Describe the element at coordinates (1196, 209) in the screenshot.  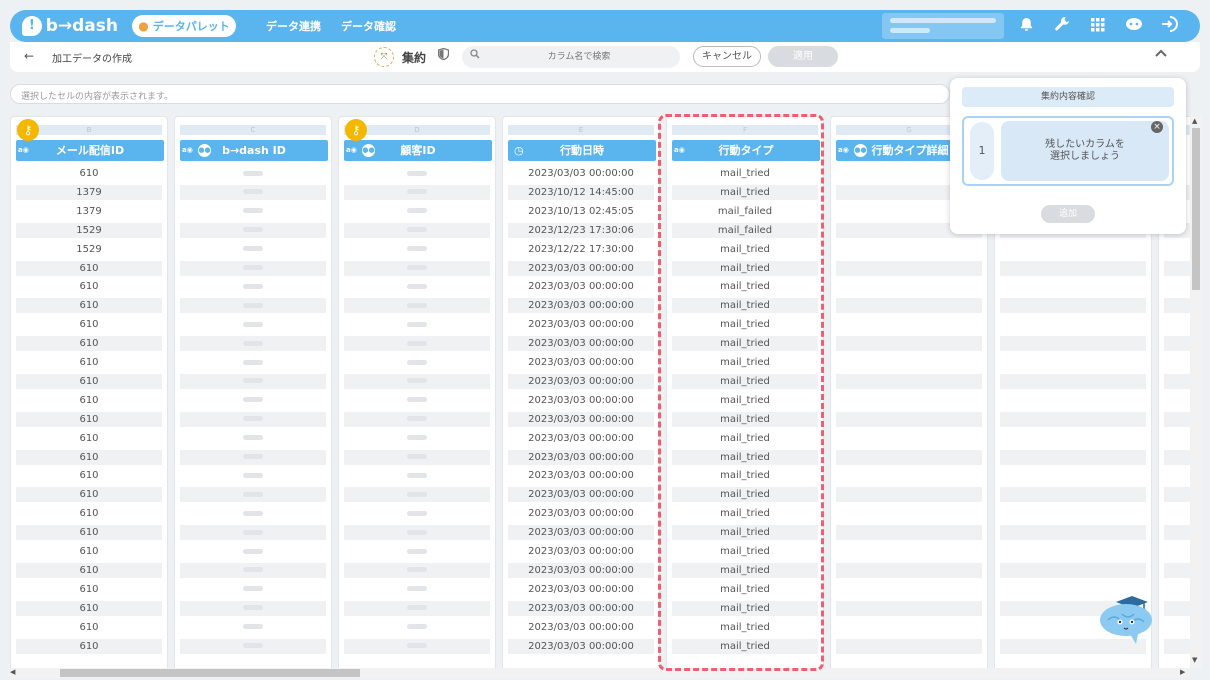
I see `vertical-scroll-thumb` at that location.